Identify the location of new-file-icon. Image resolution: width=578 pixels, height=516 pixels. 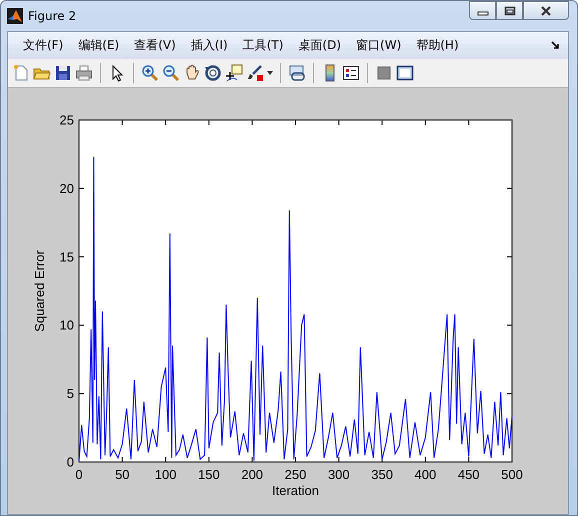
(21, 73).